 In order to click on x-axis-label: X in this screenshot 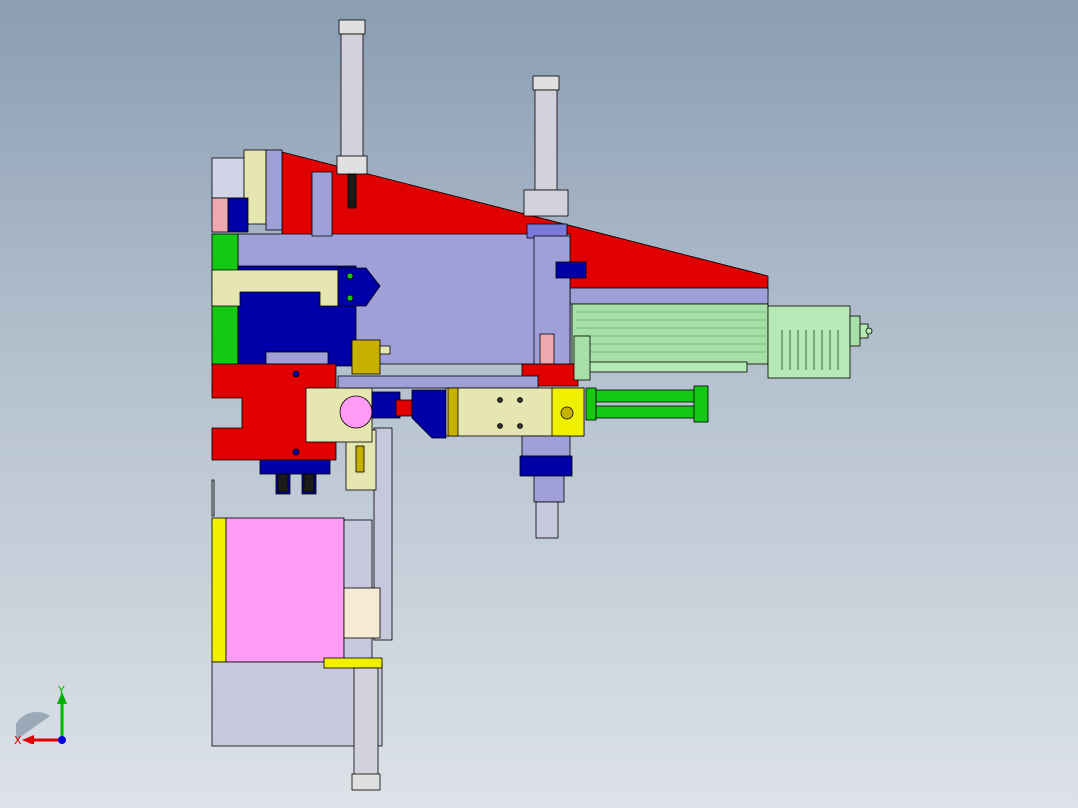, I will do `click(18, 739)`.